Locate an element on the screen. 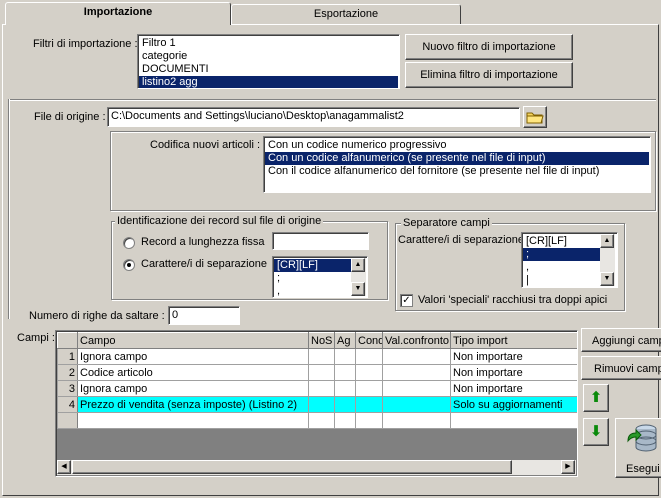  move-up-button: ⬆ is located at coordinates (596, 398).